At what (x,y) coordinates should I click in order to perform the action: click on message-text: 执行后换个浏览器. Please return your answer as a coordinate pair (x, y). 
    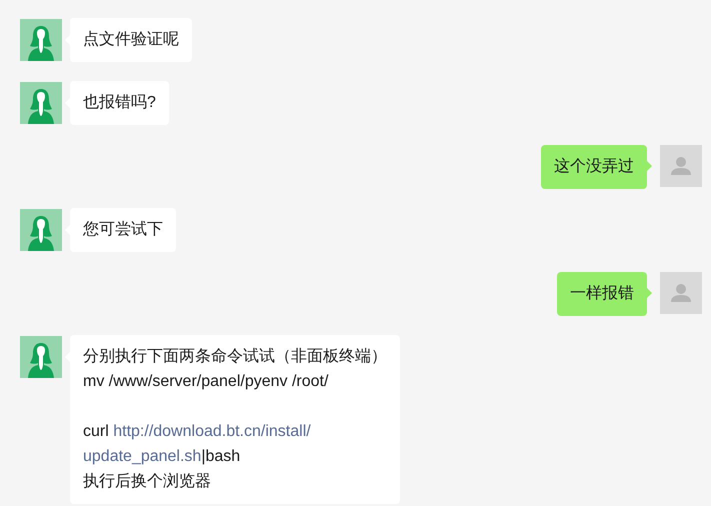
    Looking at the image, I should click on (147, 481).